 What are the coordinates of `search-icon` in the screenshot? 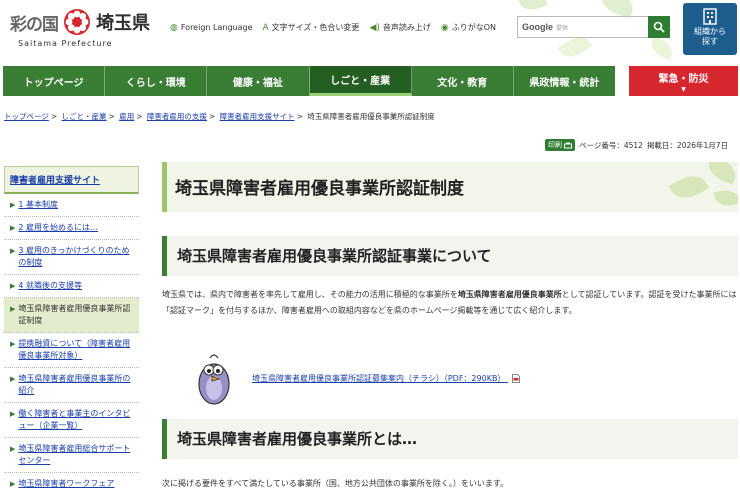 It's located at (659, 27).